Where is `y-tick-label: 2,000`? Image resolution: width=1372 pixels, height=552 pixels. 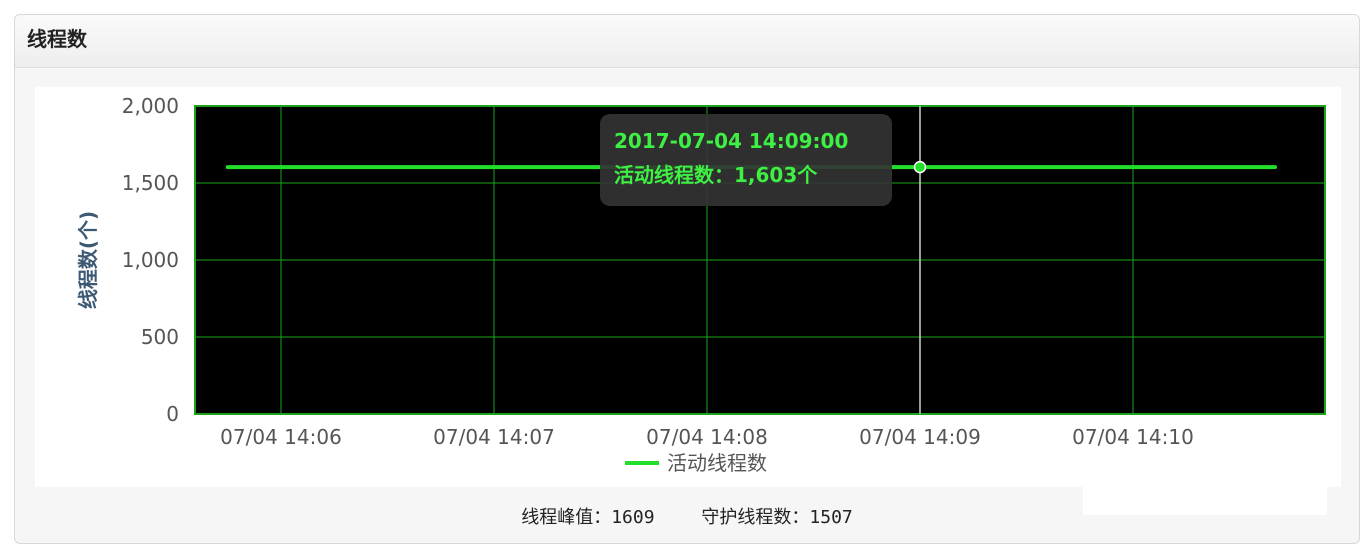 y-tick-label: 2,000 is located at coordinates (150, 106).